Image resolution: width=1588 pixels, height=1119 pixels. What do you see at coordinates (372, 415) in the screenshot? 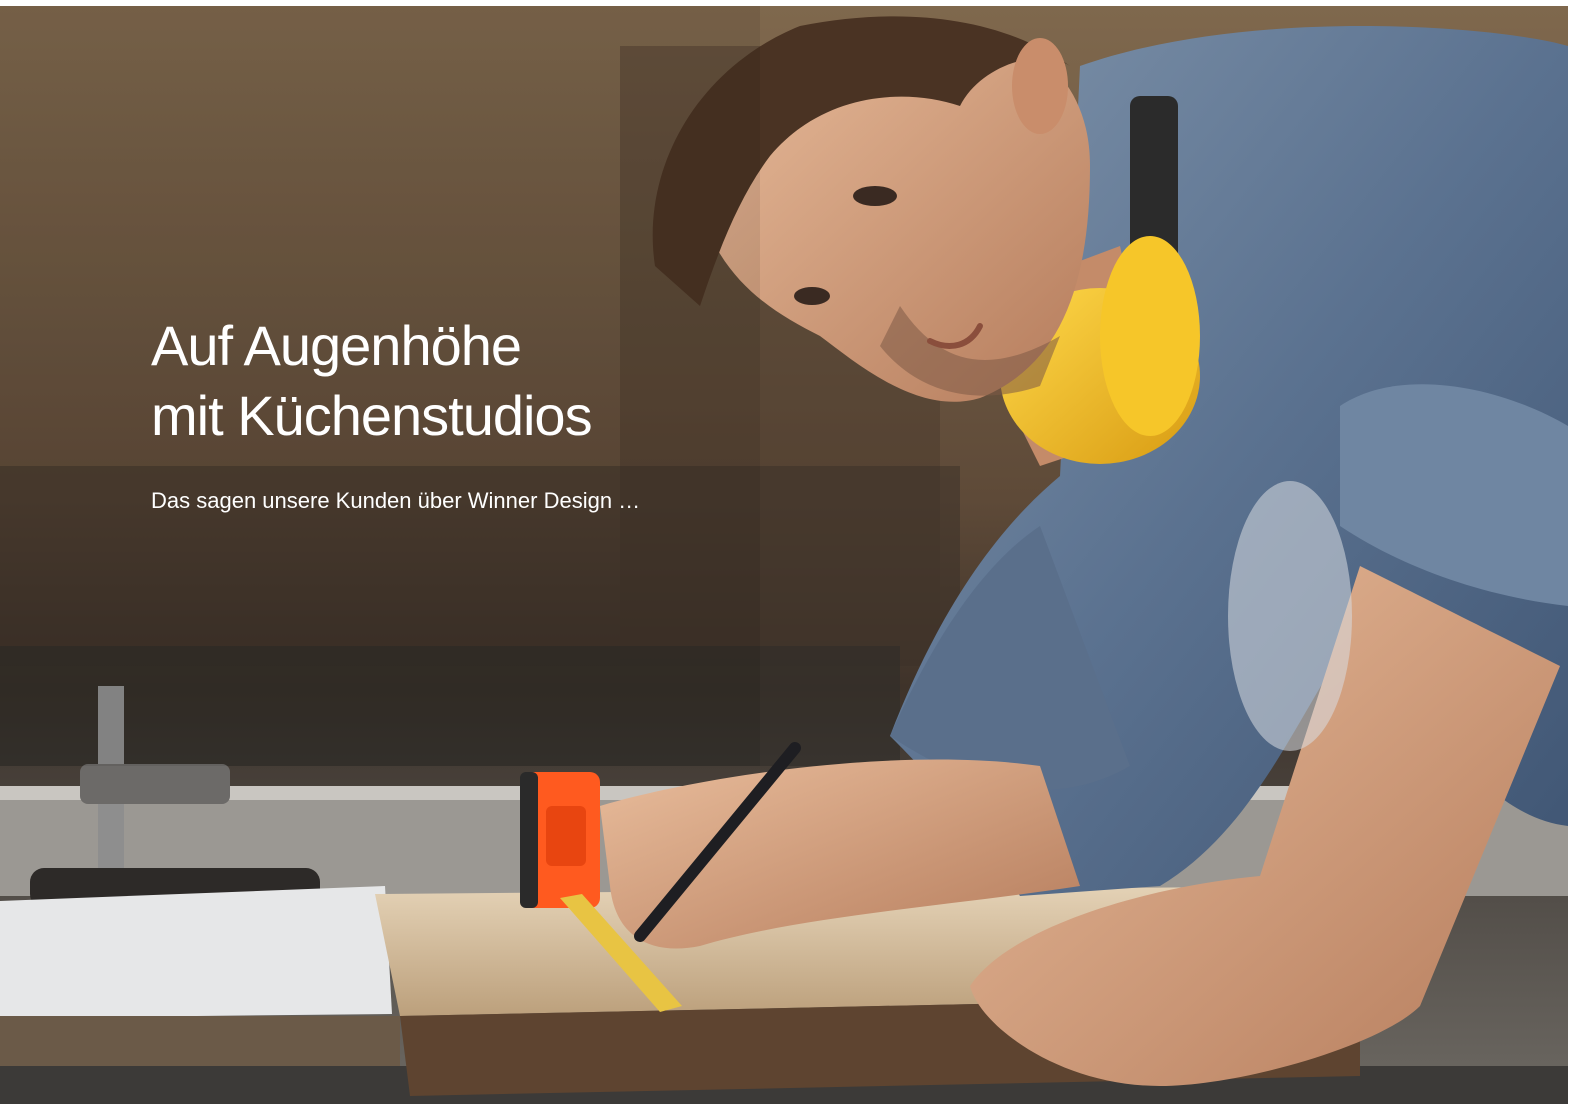
I see `headline-line-2: mit Küchenstudios` at bounding box center [372, 415].